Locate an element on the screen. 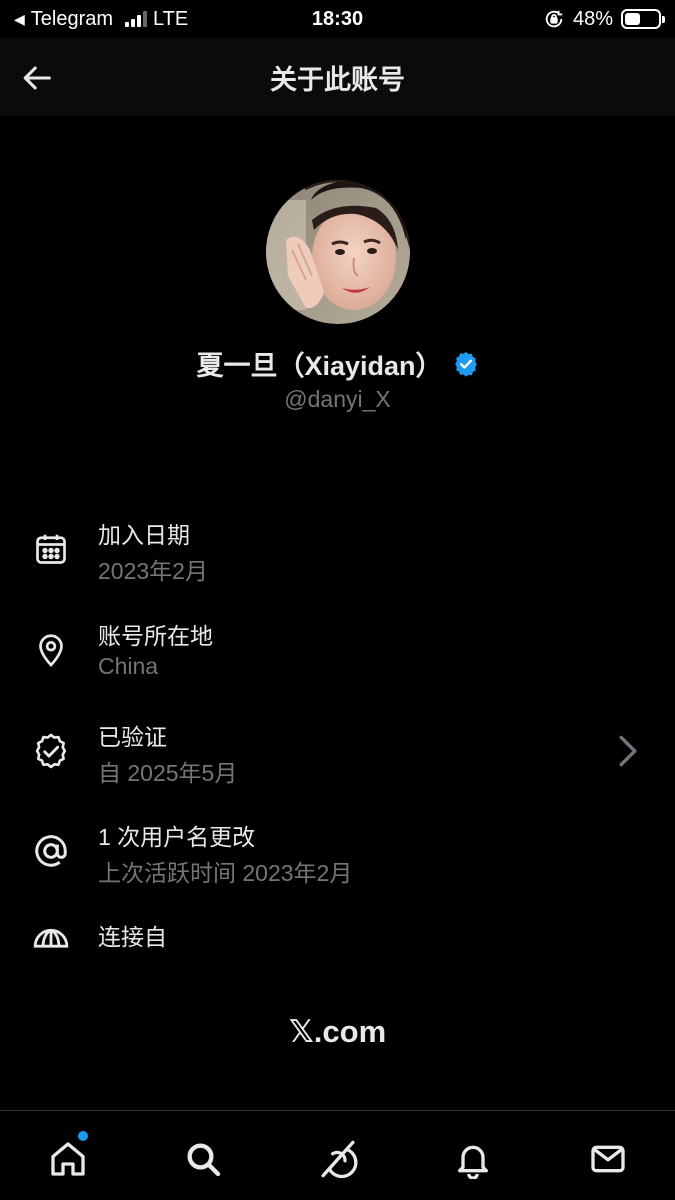 Image resolution: width=675 pixels, height=1200 pixels. info-title: 已验证 is located at coordinates (132, 737).